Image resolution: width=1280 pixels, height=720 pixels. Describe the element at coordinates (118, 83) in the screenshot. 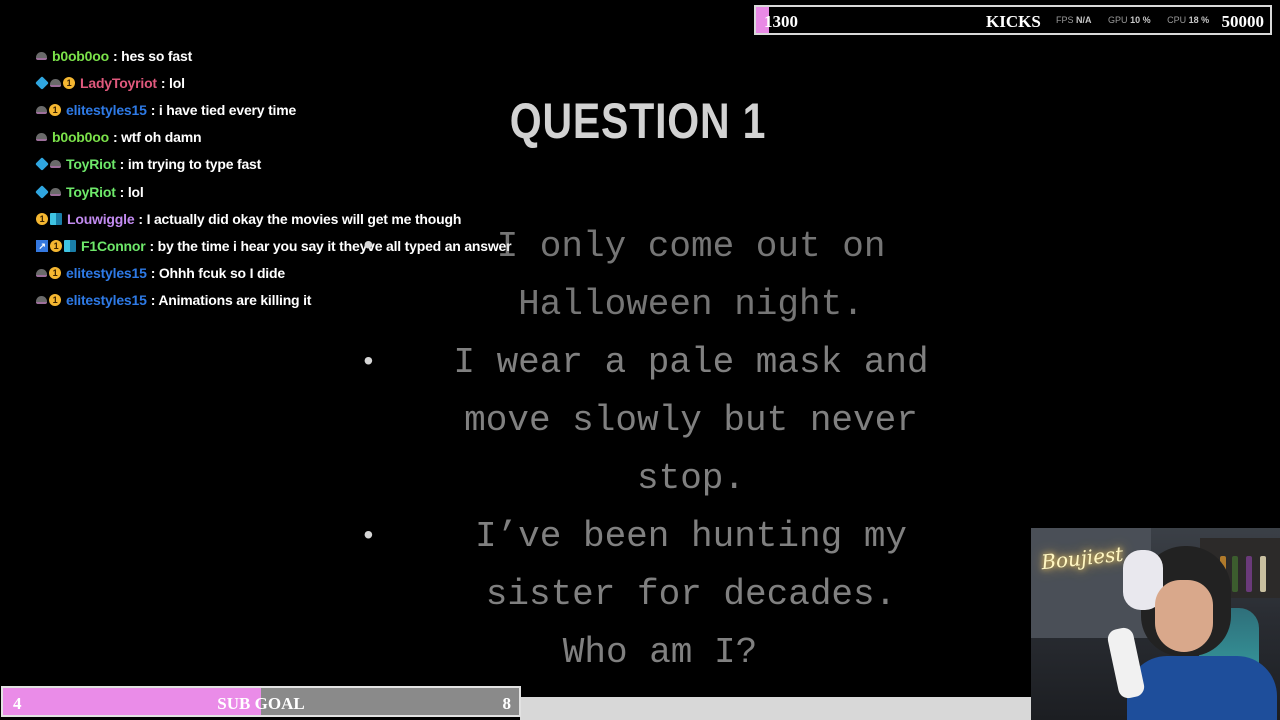

I see `chat-username: LadyToyriot` at that location.